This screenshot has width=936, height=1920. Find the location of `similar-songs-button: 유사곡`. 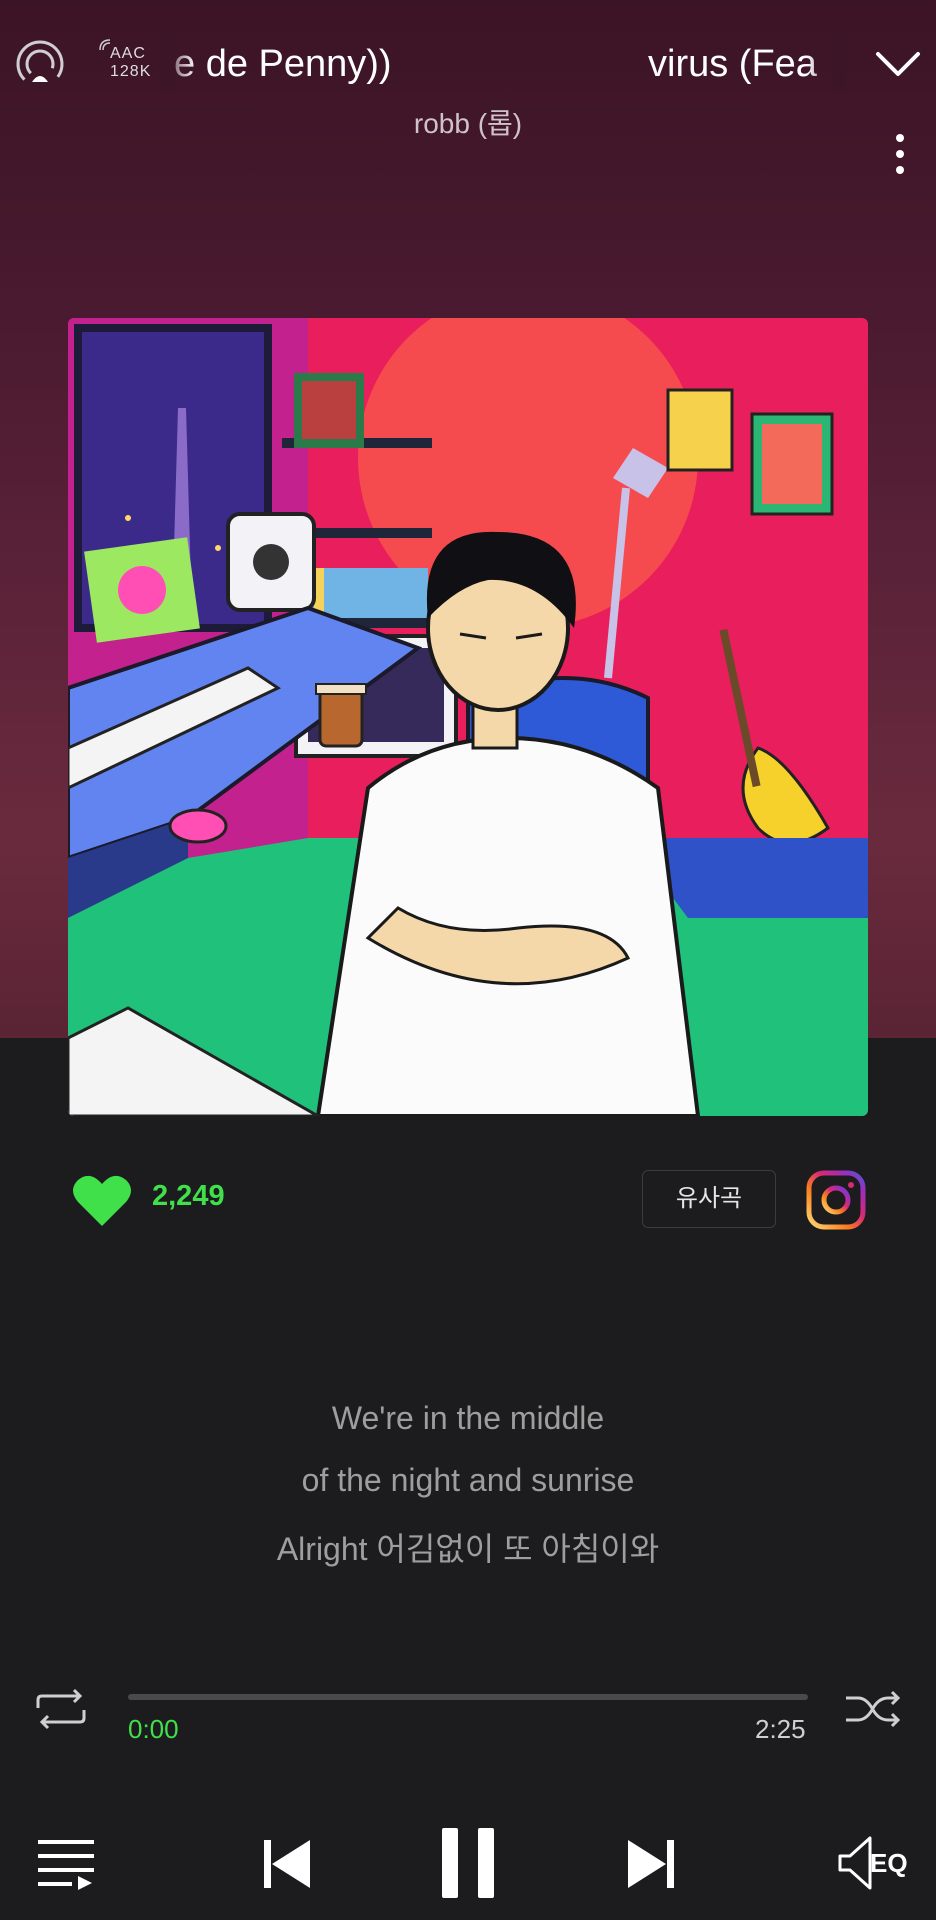

similar-songs-button: 유사곡 is located at coordinates (709, 1199).